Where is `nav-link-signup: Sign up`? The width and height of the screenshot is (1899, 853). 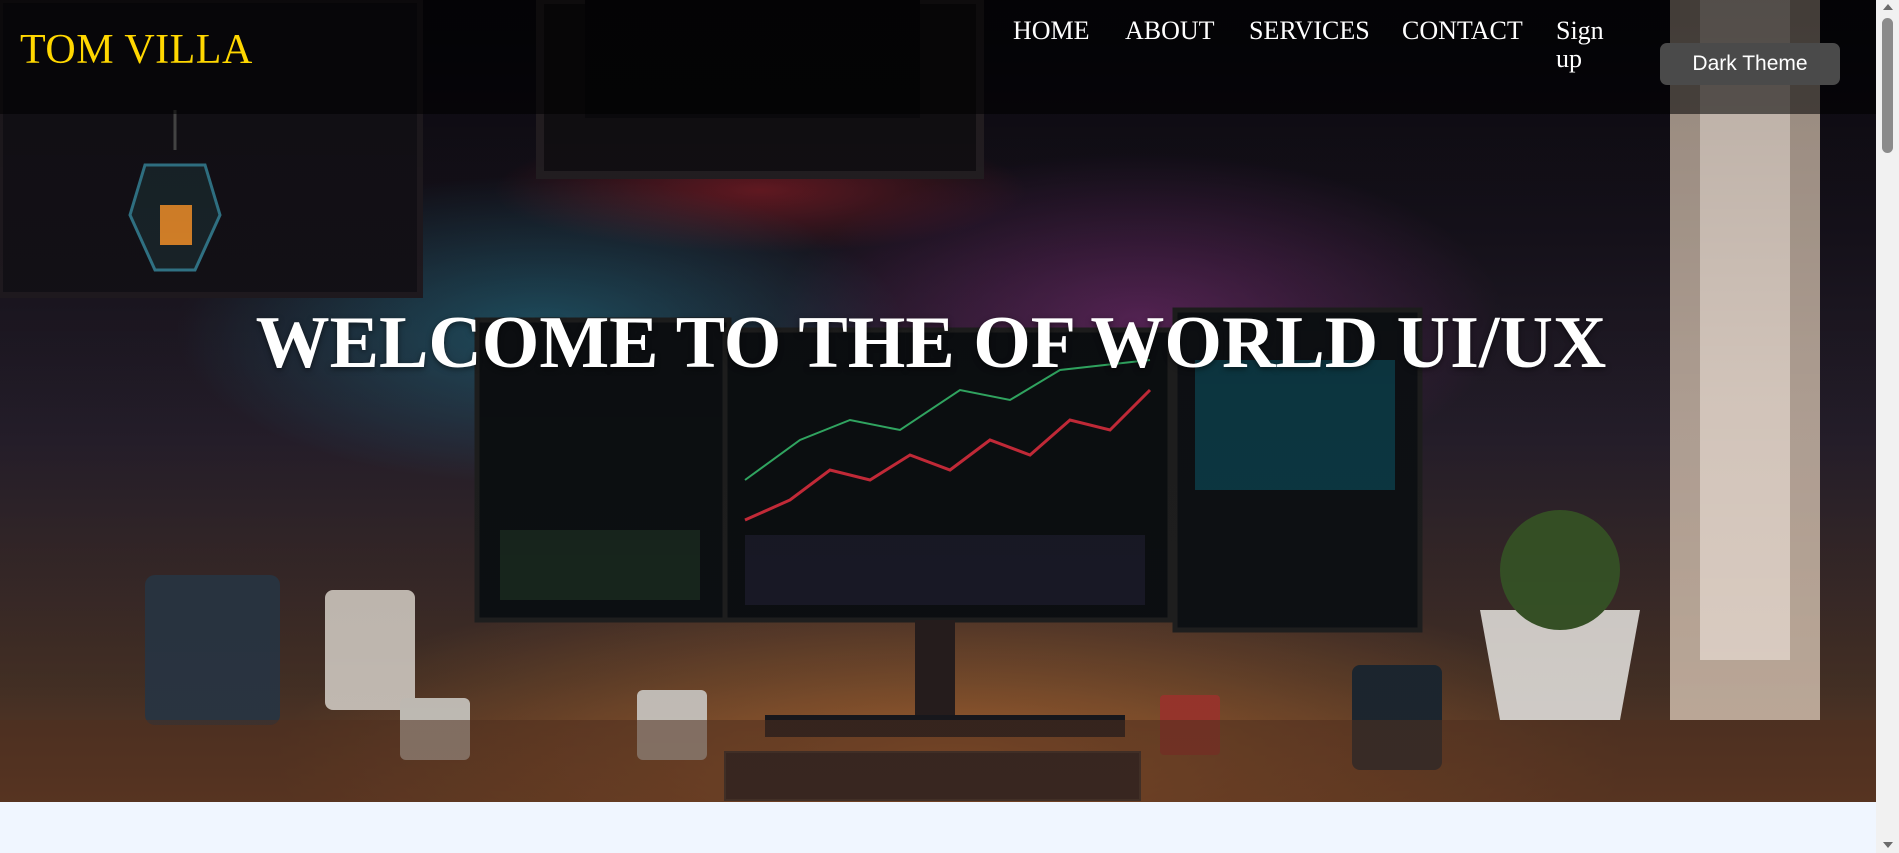 nav-link-signup: Sign up is located at coordinates (1586, 45).